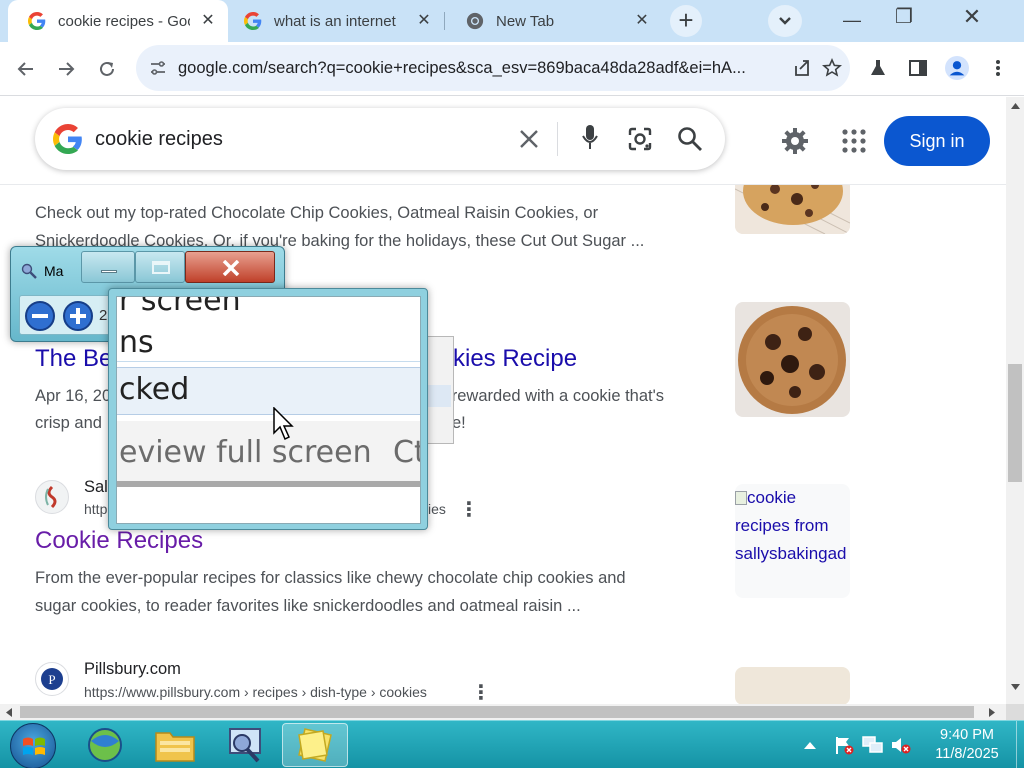 The image size is (1024, 768). Describe the element at coordinates (283, 424) in the screenshot. I see `mouse-cursor-icon` at that location.